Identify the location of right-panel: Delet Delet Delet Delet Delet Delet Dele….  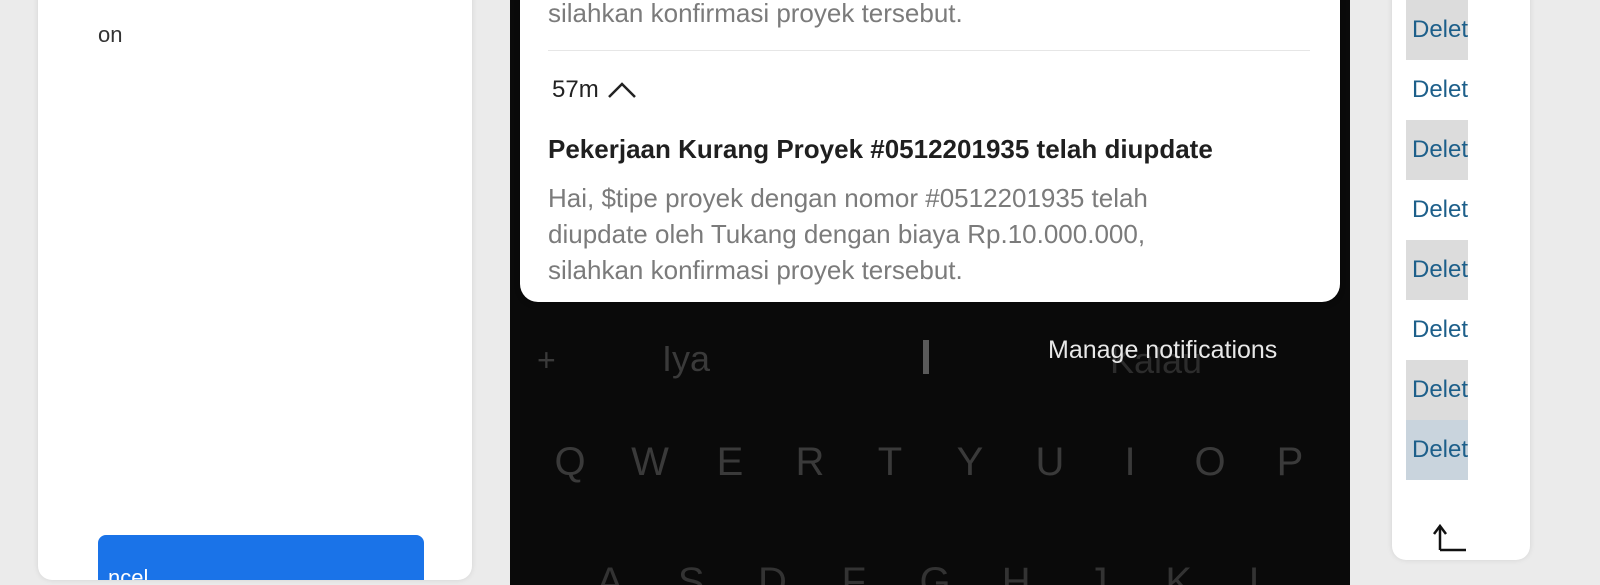
(1461, 280).